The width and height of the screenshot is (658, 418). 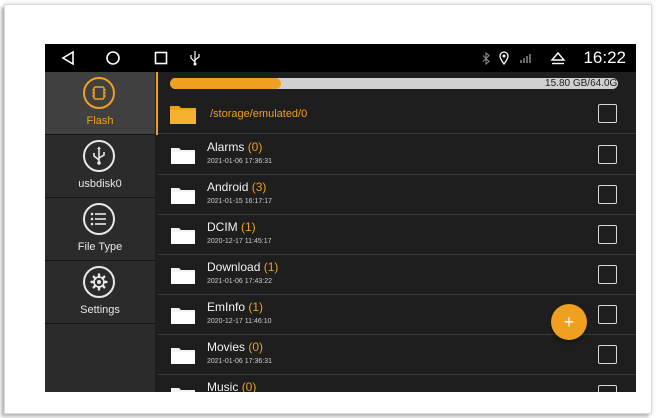 What do you see at coordinates (397, 355) in the screenshot?
I see `file-row: Movies (0) 2021-01-06 17:36:31` at bounding box center [397, 355].